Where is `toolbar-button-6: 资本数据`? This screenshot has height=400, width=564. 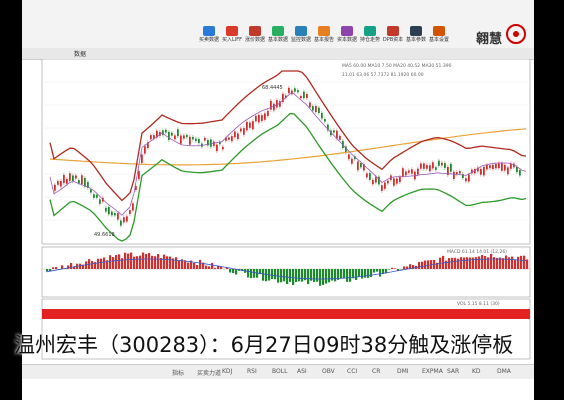 toolbar-button-6: 资本数据 is located at coordinates (347, 36).